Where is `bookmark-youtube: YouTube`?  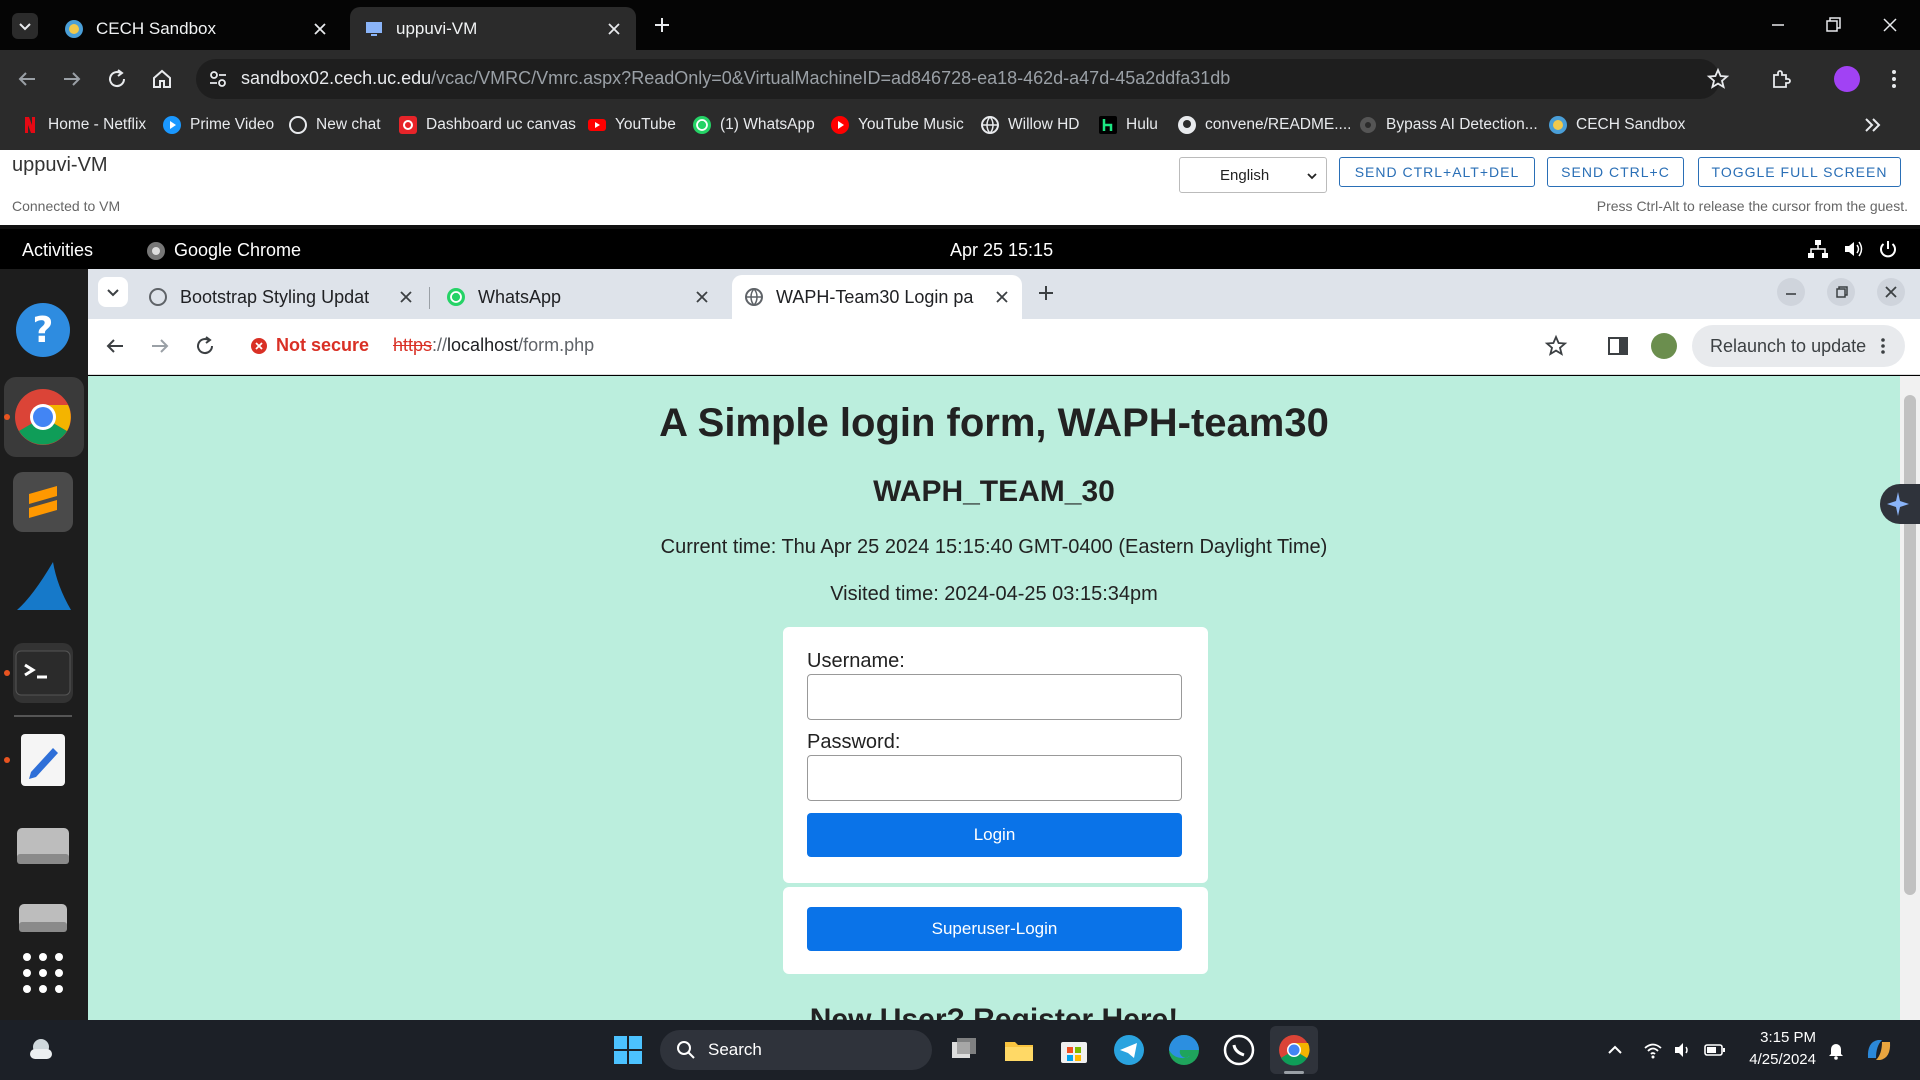
bookmark-youtube: YouTube is located at coordinates (631, 125).